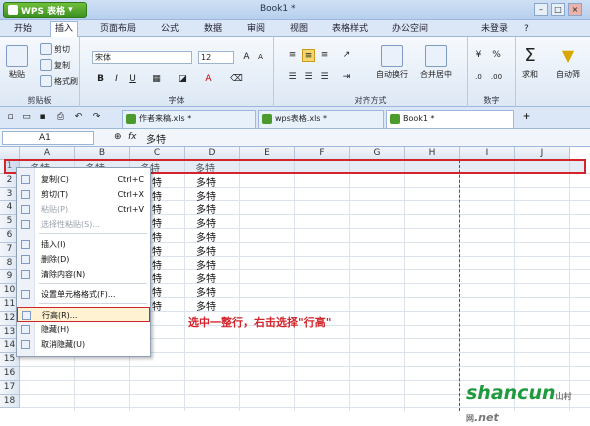 This screenshot has height=426, width=590. I want to click on formula-input: 多特, so click(156, 138).